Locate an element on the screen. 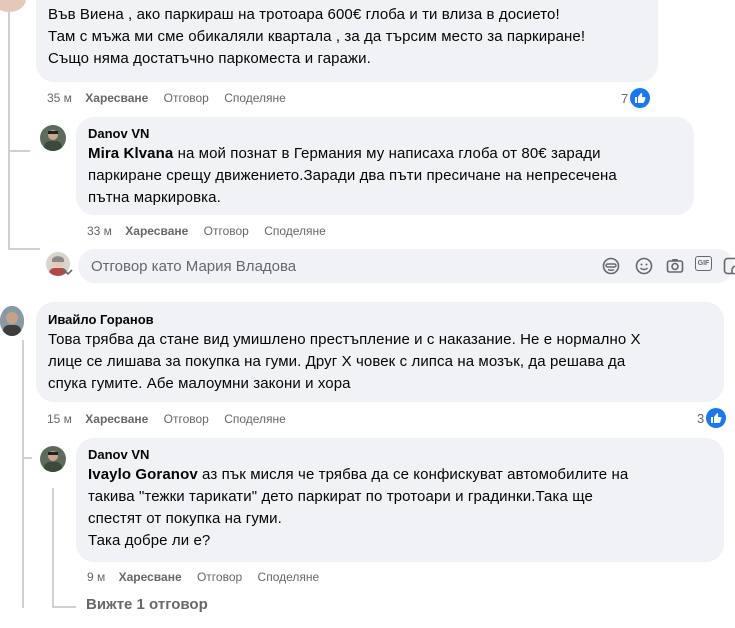  comment-actions: 35 м Харесване Отговор Споделяне is located at coordinates (172, 98).